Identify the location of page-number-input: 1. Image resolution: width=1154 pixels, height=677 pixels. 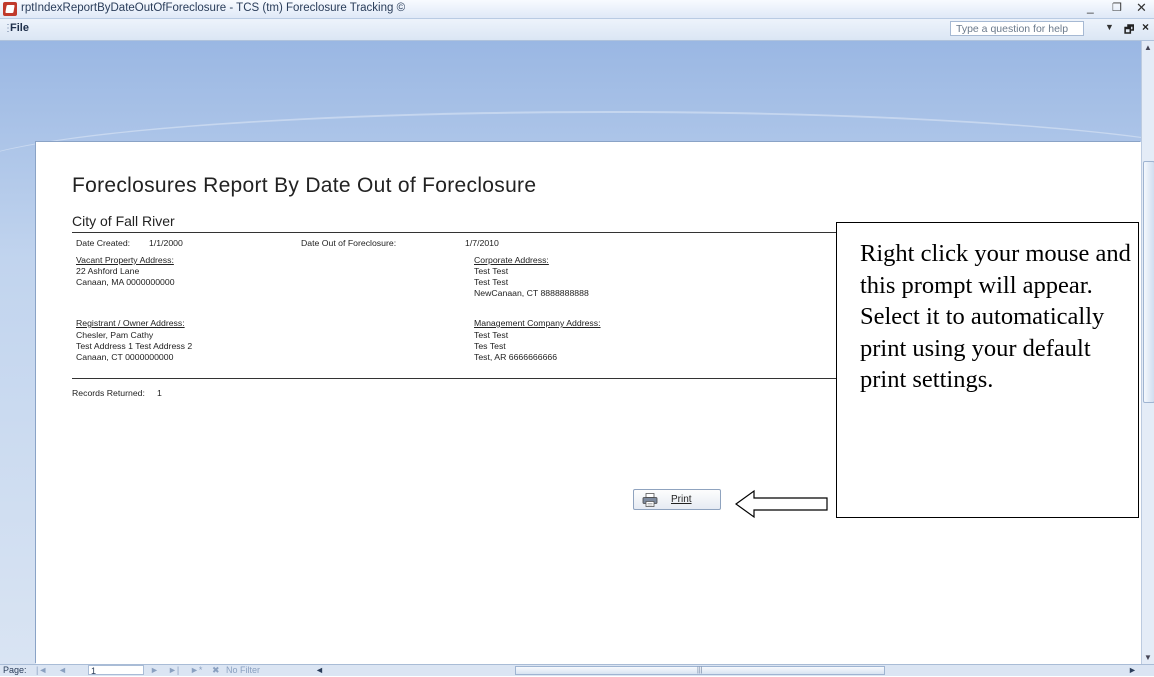
(116, 670).